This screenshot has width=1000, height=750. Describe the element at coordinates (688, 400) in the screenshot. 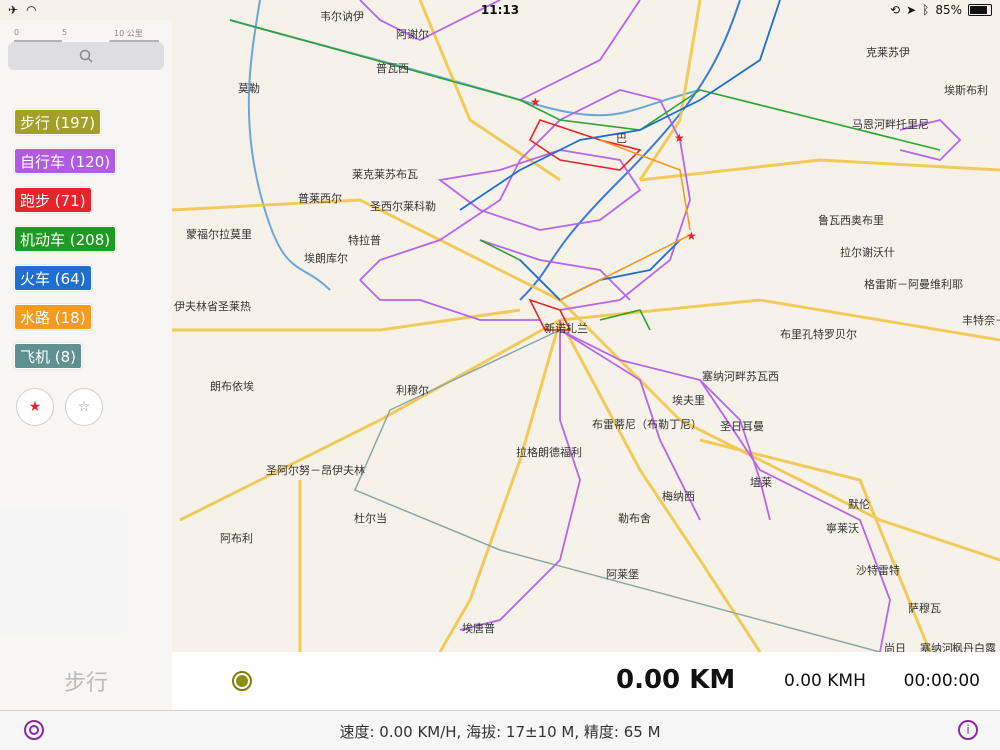

I see `place-label: 埃夫里` at that location.